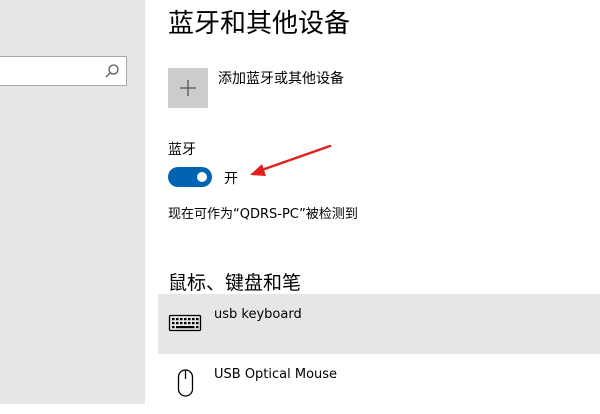 The width and height of the screenshot is (600, 414). I want to click on add-device-button: 添加蓝牙或其他设备, so click(256, 88).